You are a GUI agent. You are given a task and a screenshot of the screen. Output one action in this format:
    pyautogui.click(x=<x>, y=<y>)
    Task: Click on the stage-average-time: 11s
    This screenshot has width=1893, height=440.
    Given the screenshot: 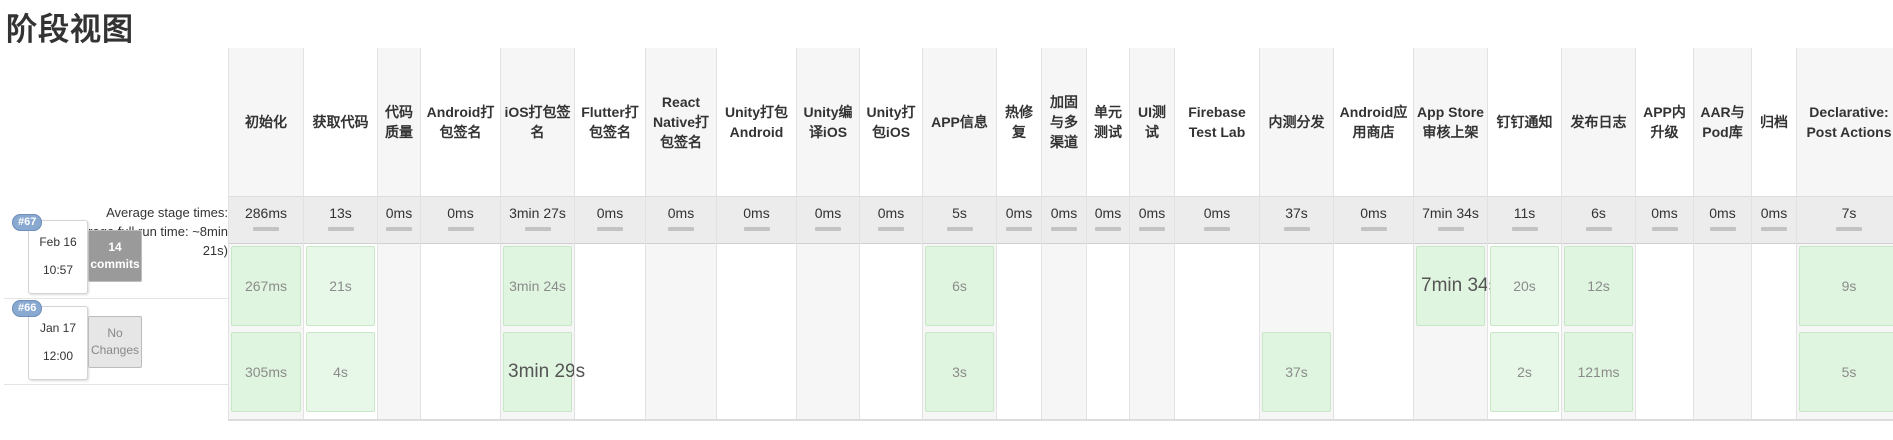 What is the action you would take?
    pyautogui.click(x=1524, y=213)
    